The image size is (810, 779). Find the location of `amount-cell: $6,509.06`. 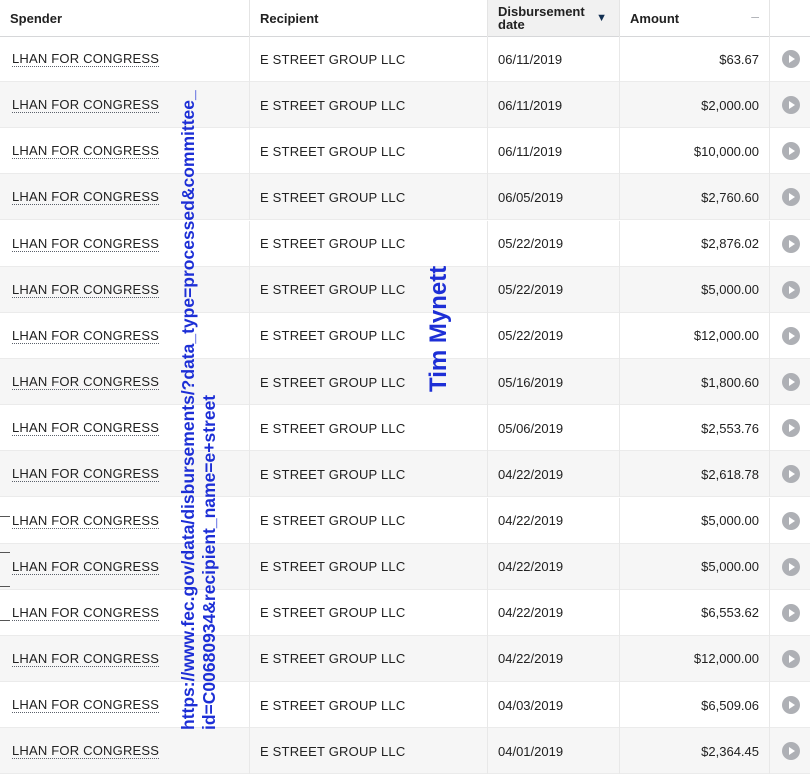

amount-cell: $6,509.06 is located at coordinates (695, 705).